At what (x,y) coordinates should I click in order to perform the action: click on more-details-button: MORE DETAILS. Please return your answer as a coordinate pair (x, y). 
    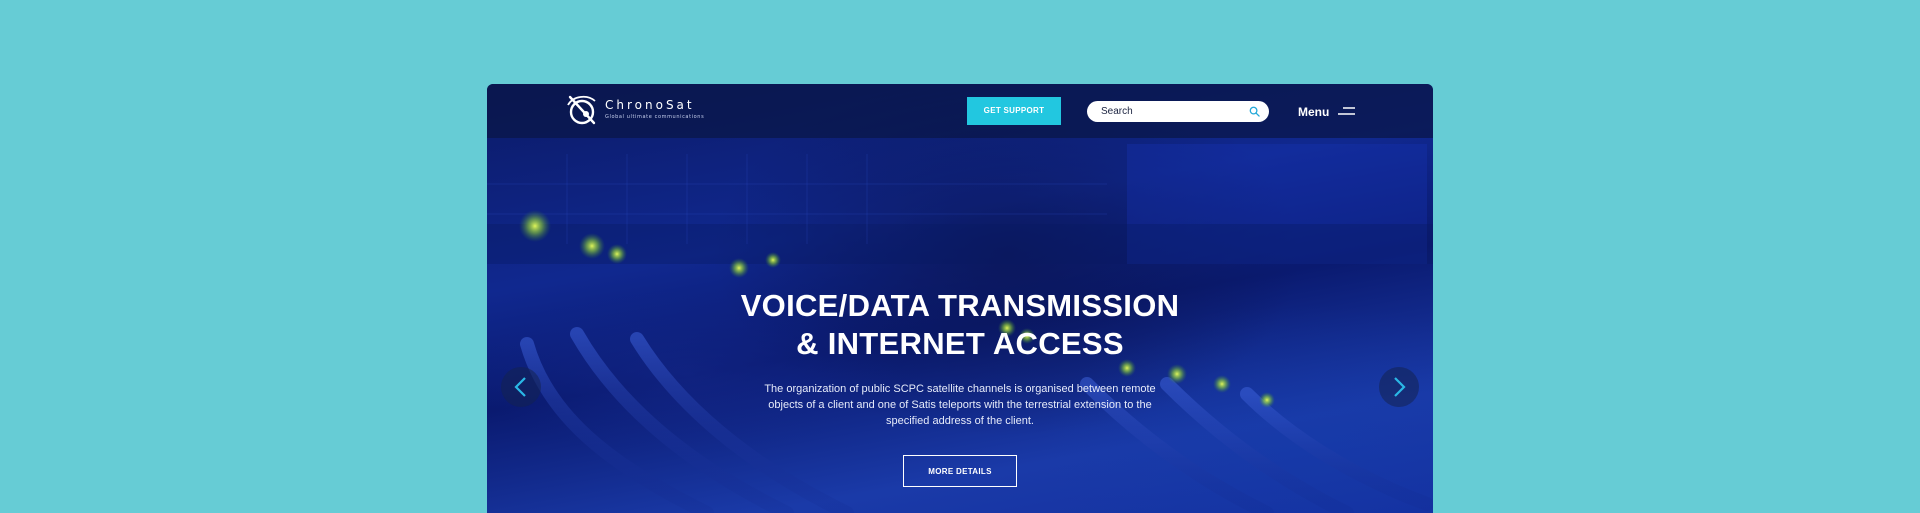
    Looking at the image, I should click on (960, 471).